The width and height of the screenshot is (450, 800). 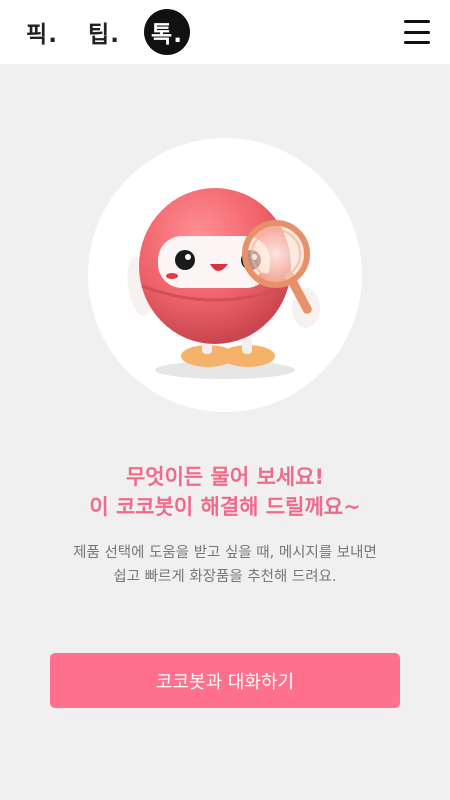 I want to click on mascot-left-cheek, so click(x=172, y=276).